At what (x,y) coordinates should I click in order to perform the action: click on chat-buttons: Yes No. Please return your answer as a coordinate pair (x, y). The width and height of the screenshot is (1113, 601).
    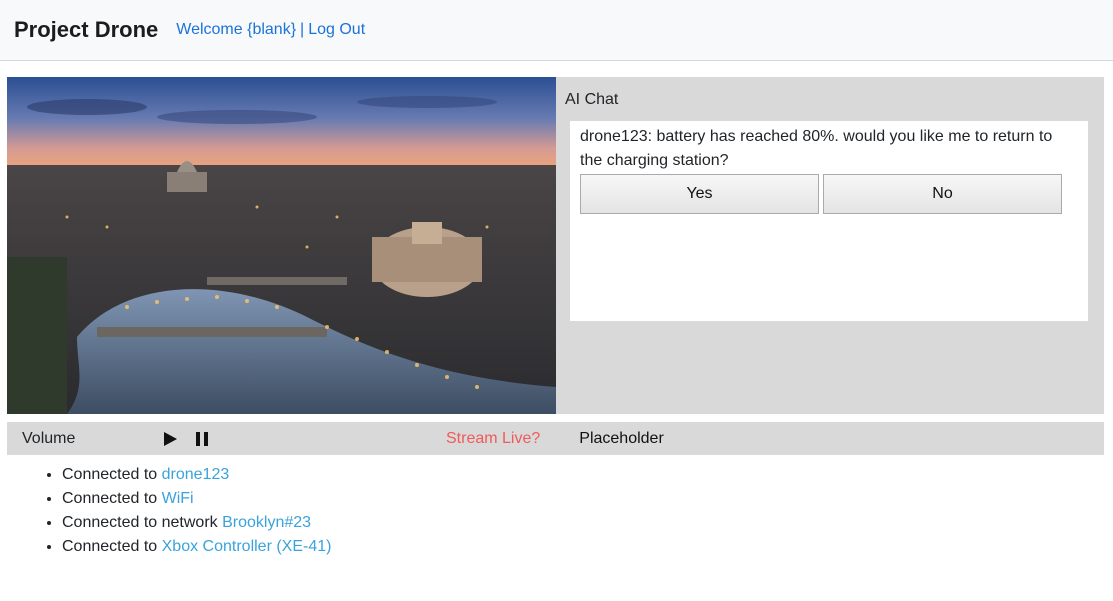
    Looking at the image, I should click on (829, 194).